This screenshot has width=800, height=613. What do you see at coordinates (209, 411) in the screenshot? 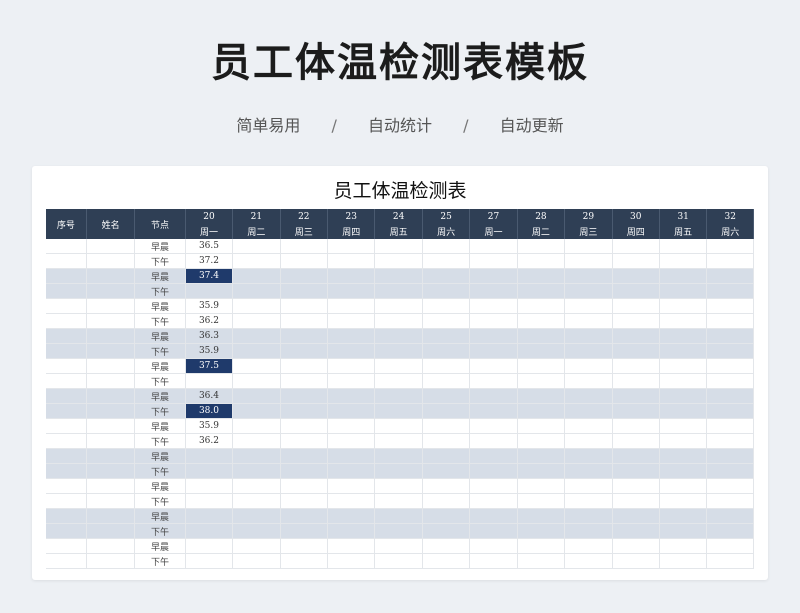
I see `cell-temperature: 38.0` at bounding box center [209, 411].